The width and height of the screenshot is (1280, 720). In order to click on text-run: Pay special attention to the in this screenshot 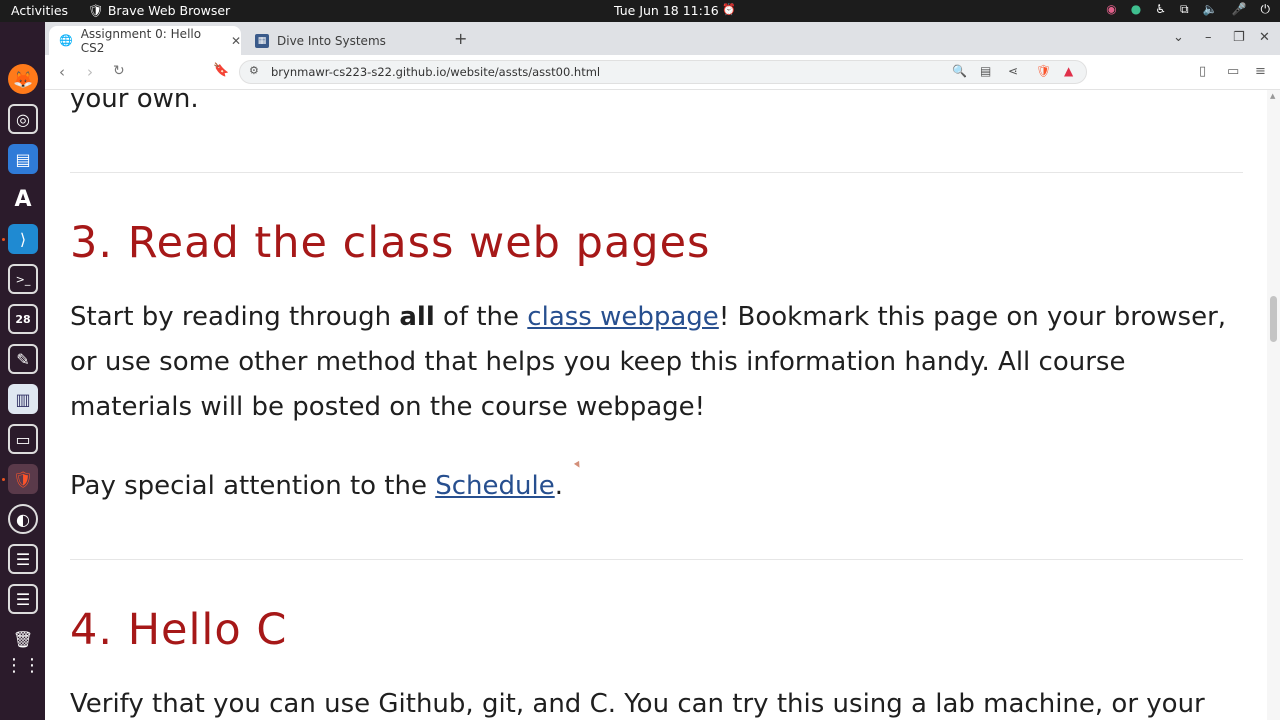, I will do `click(253, 486)`.